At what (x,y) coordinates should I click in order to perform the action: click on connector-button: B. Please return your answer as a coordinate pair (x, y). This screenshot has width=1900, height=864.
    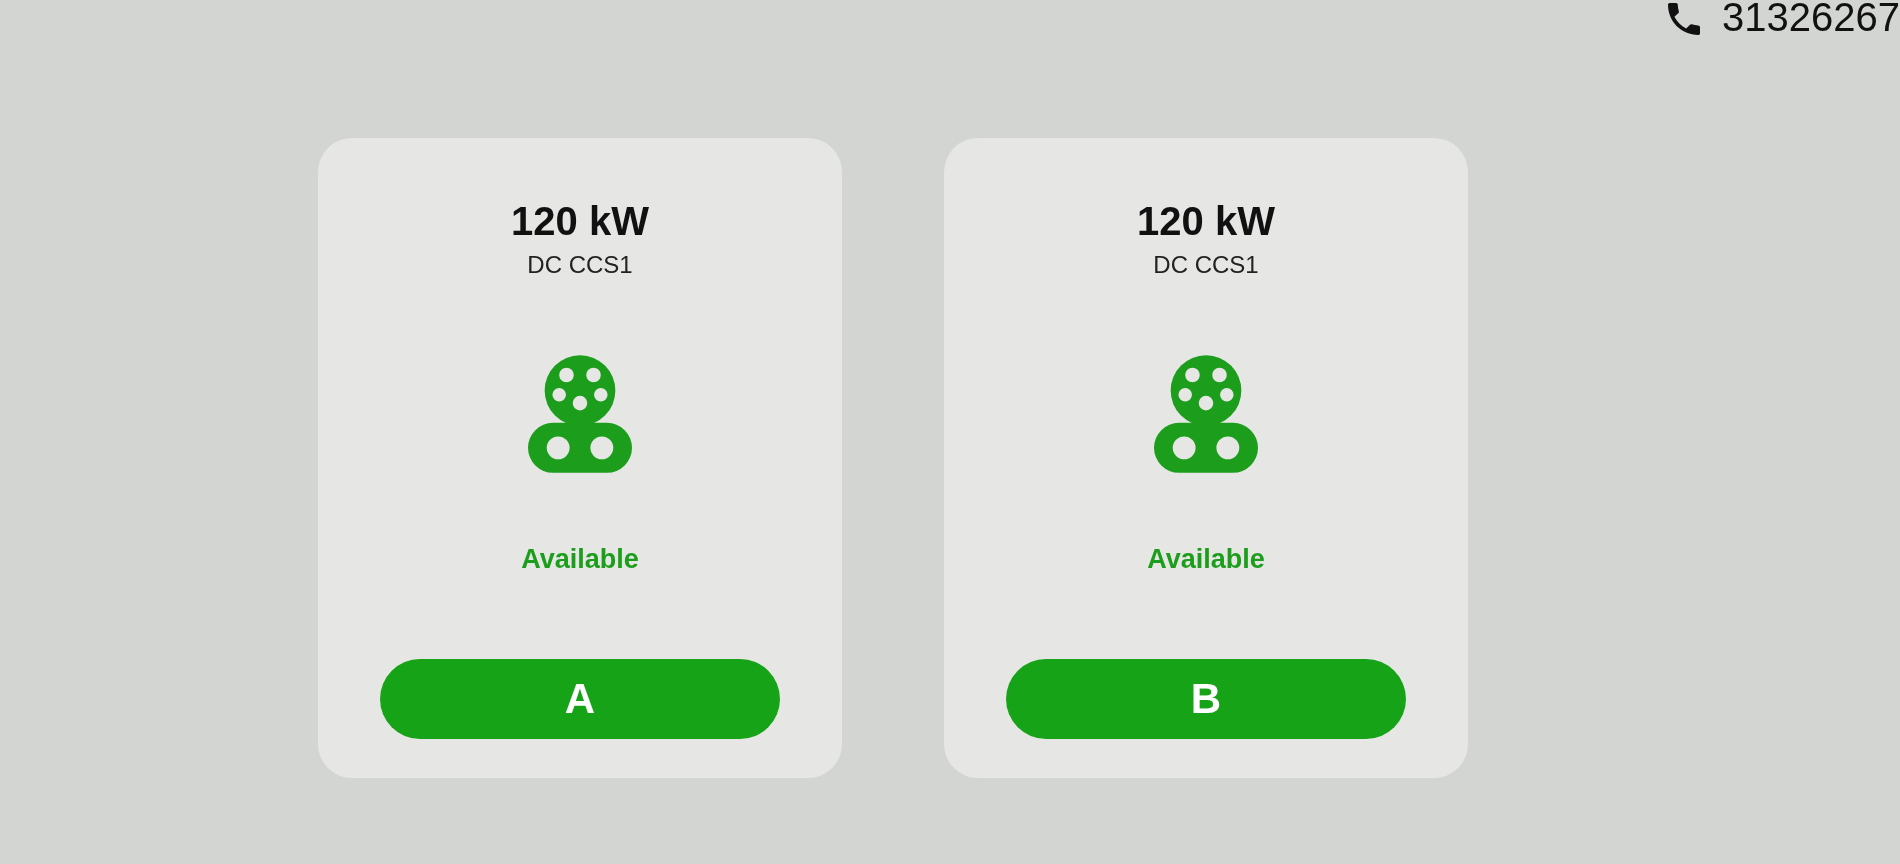
    Looking at the image, I should click on (1206, 699).